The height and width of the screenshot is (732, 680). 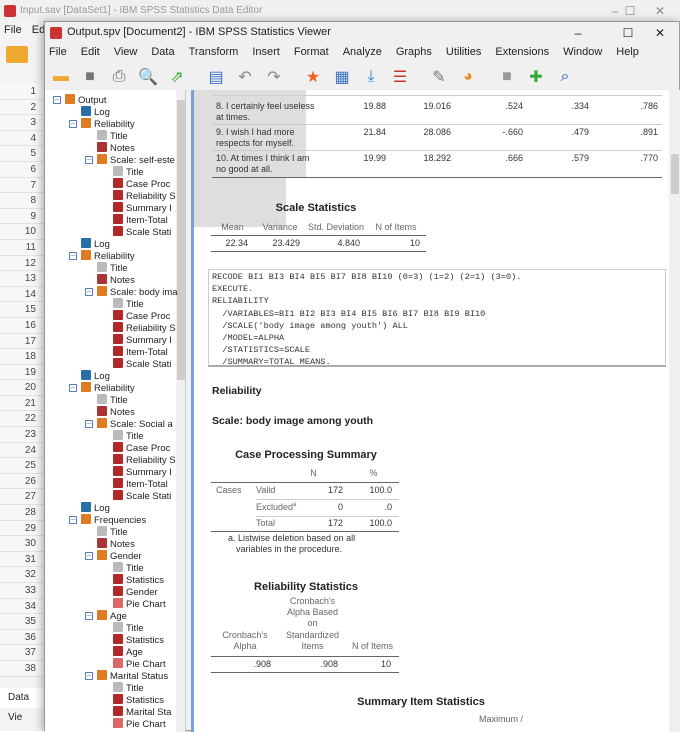 What do you see at coordinates (22, 325) in the screenshot?
I see `row-number: 16` at bounding box center [22, 325].